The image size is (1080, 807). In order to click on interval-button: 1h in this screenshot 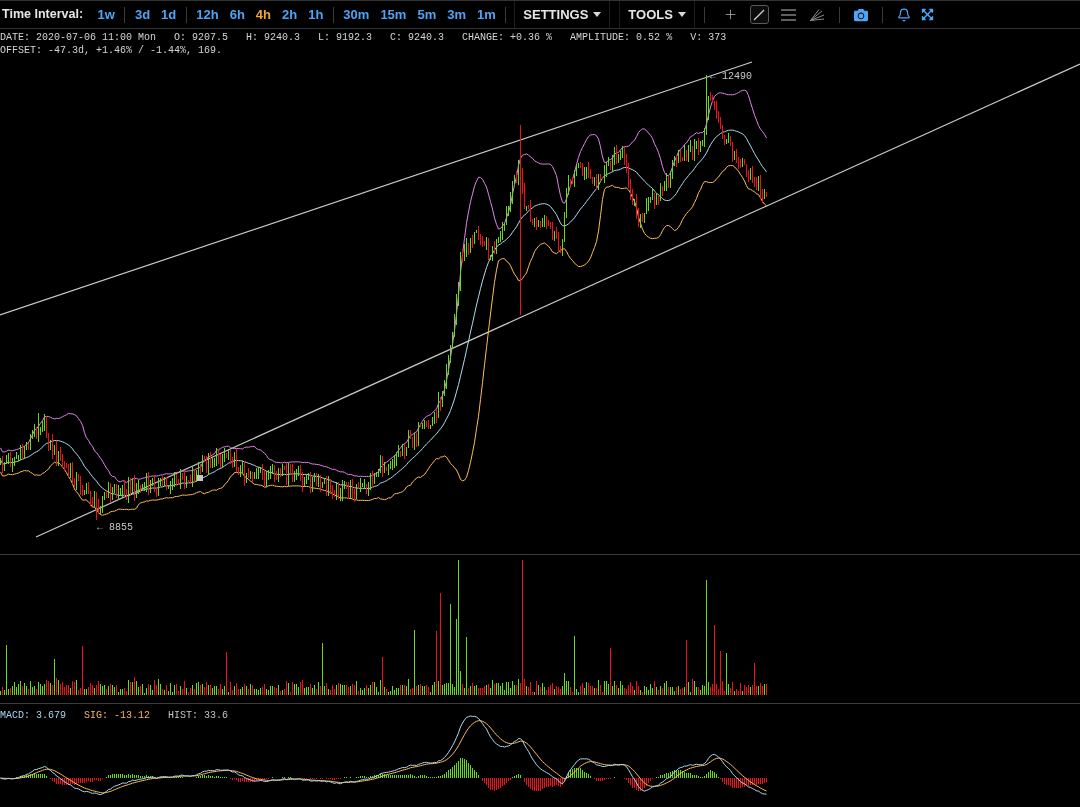, I will do `click(315, 14)`.